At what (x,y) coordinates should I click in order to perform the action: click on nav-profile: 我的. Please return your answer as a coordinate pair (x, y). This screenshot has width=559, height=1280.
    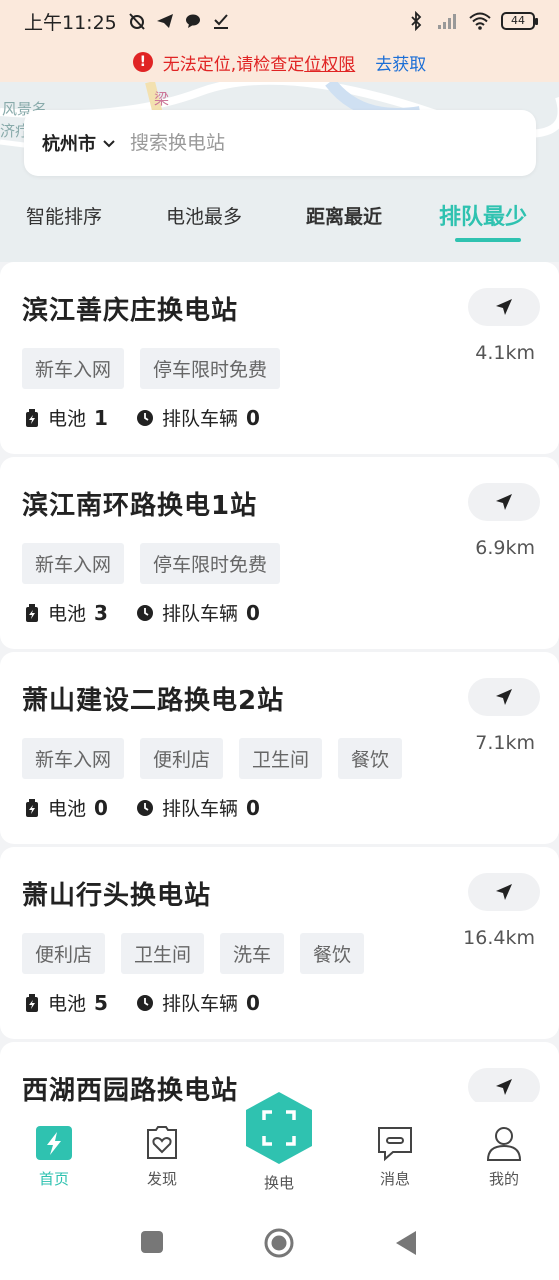
    Looking at the image, I should click on (504, 1156).